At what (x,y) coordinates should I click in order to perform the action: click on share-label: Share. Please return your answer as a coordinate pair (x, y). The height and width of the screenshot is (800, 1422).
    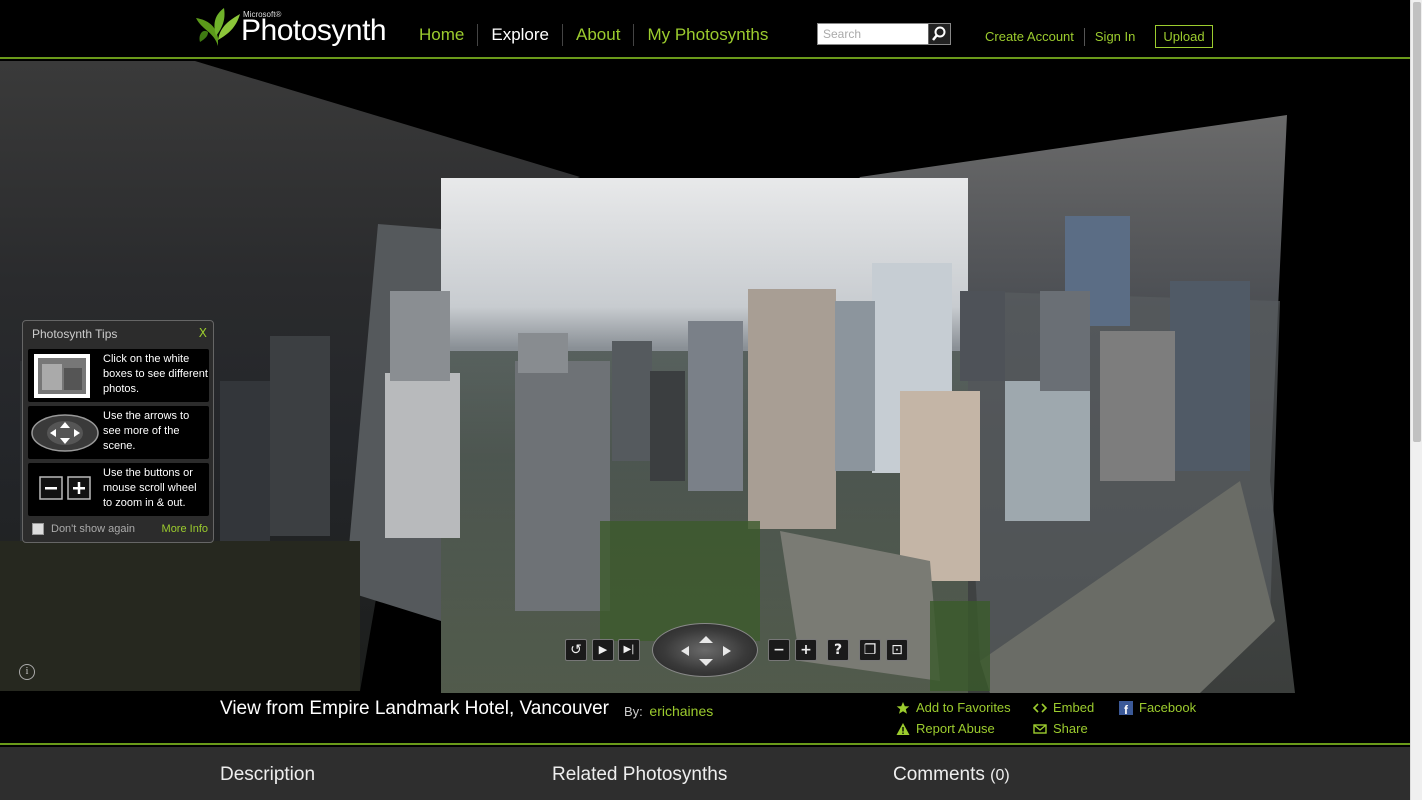
    Looking at the image, I should click on (1070, 728).